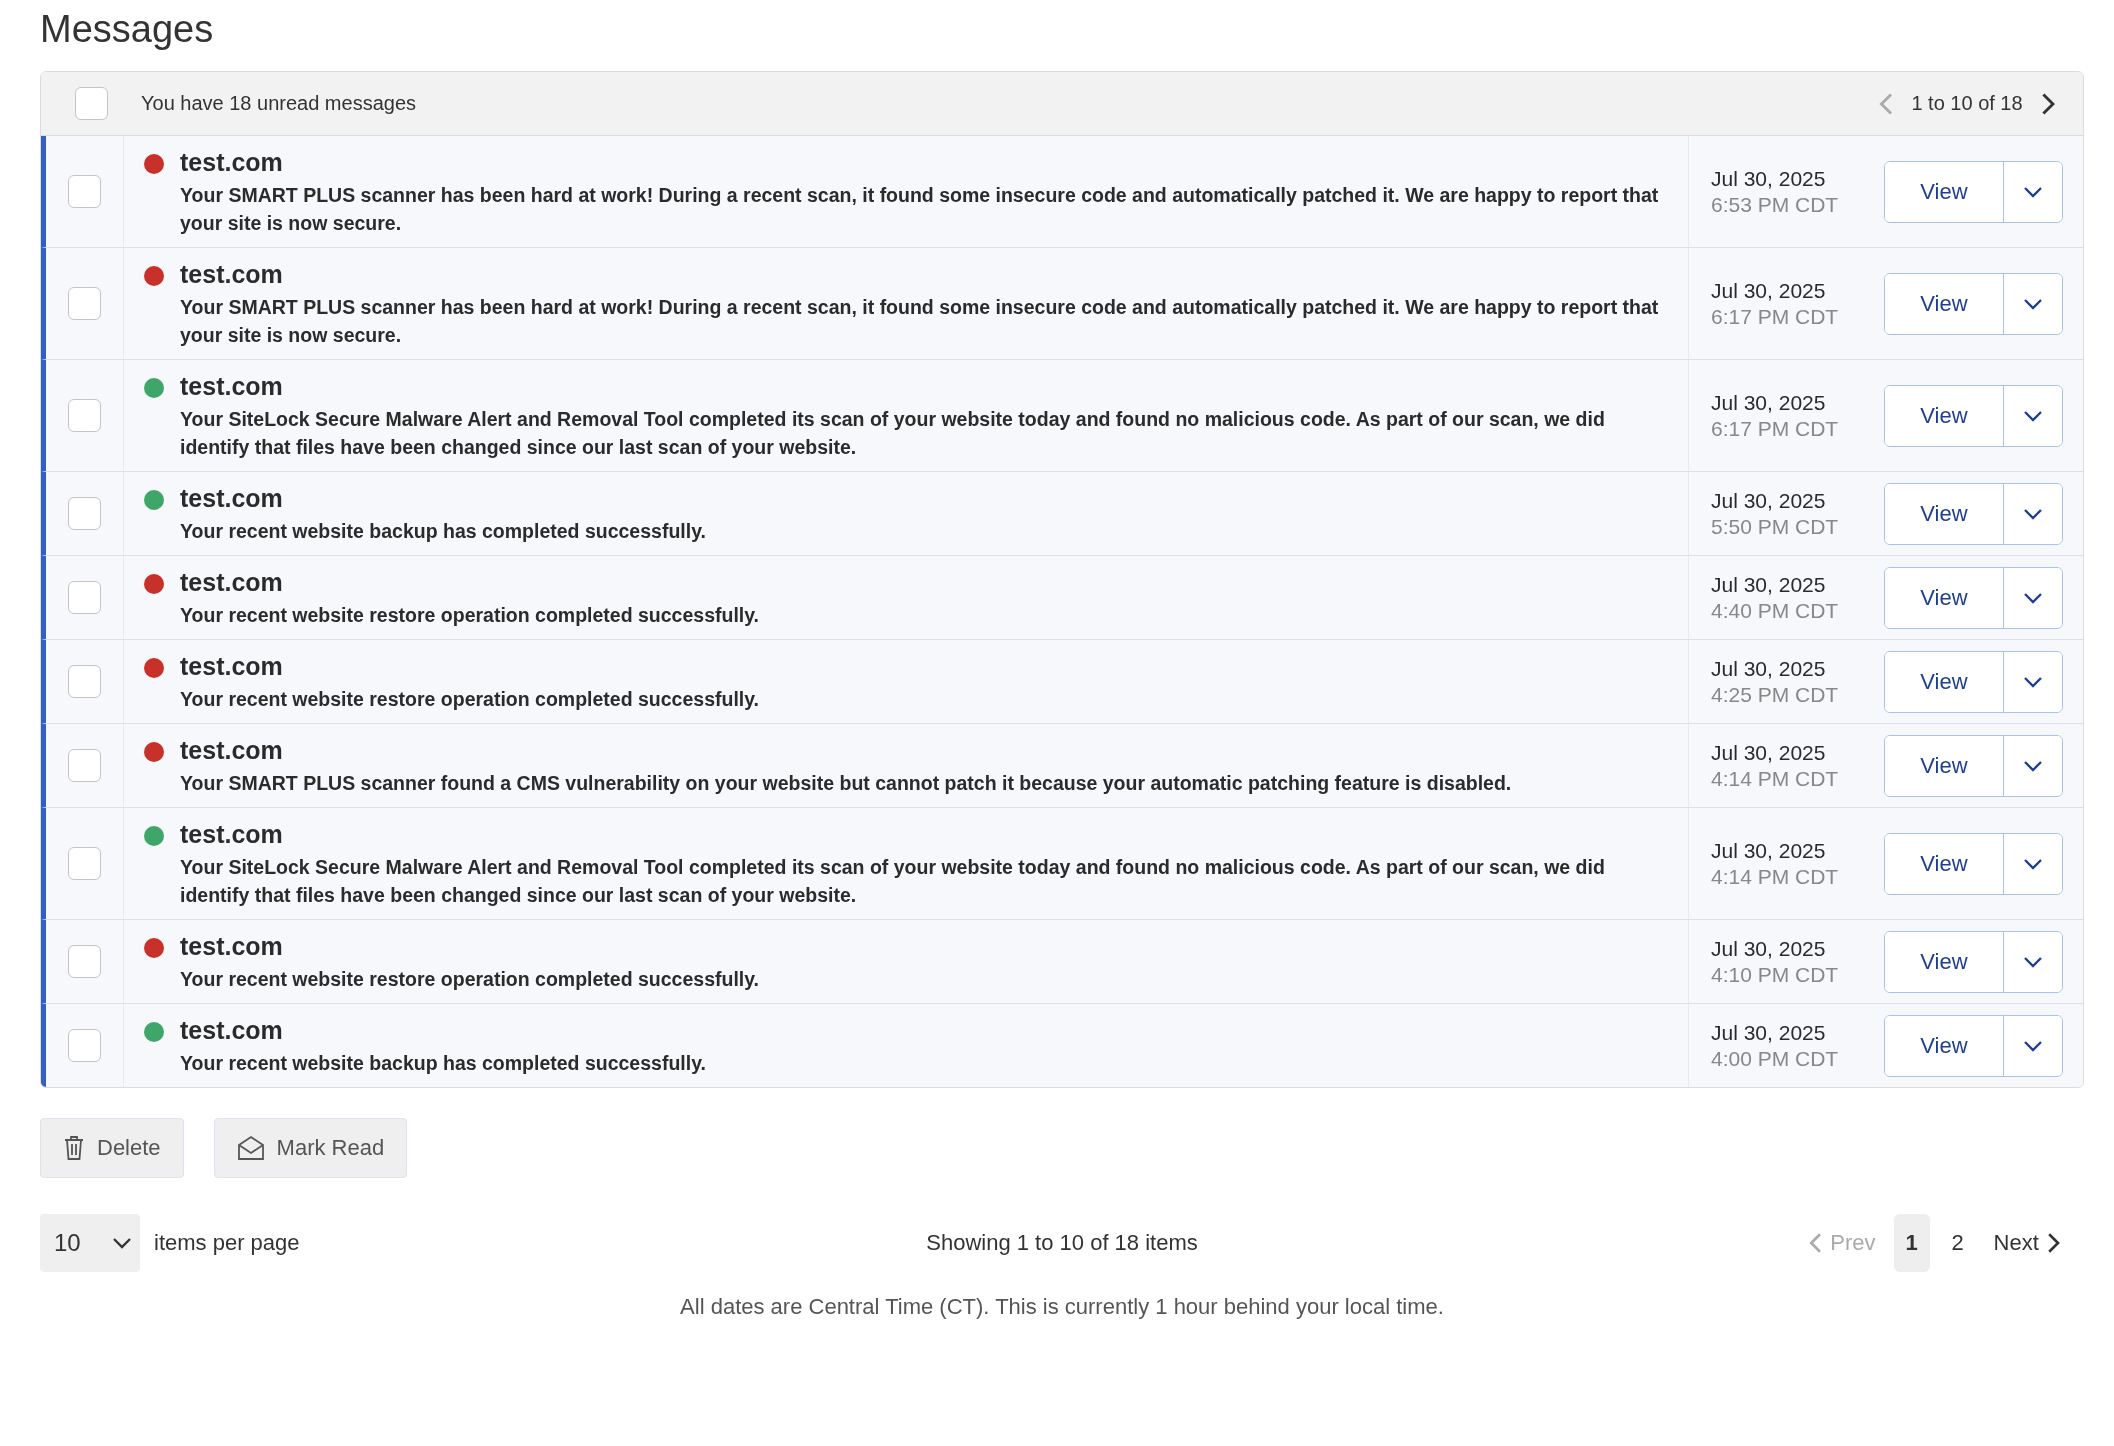  I want to click on message-time: 5:50 PM CDT, so click(1775, 526).